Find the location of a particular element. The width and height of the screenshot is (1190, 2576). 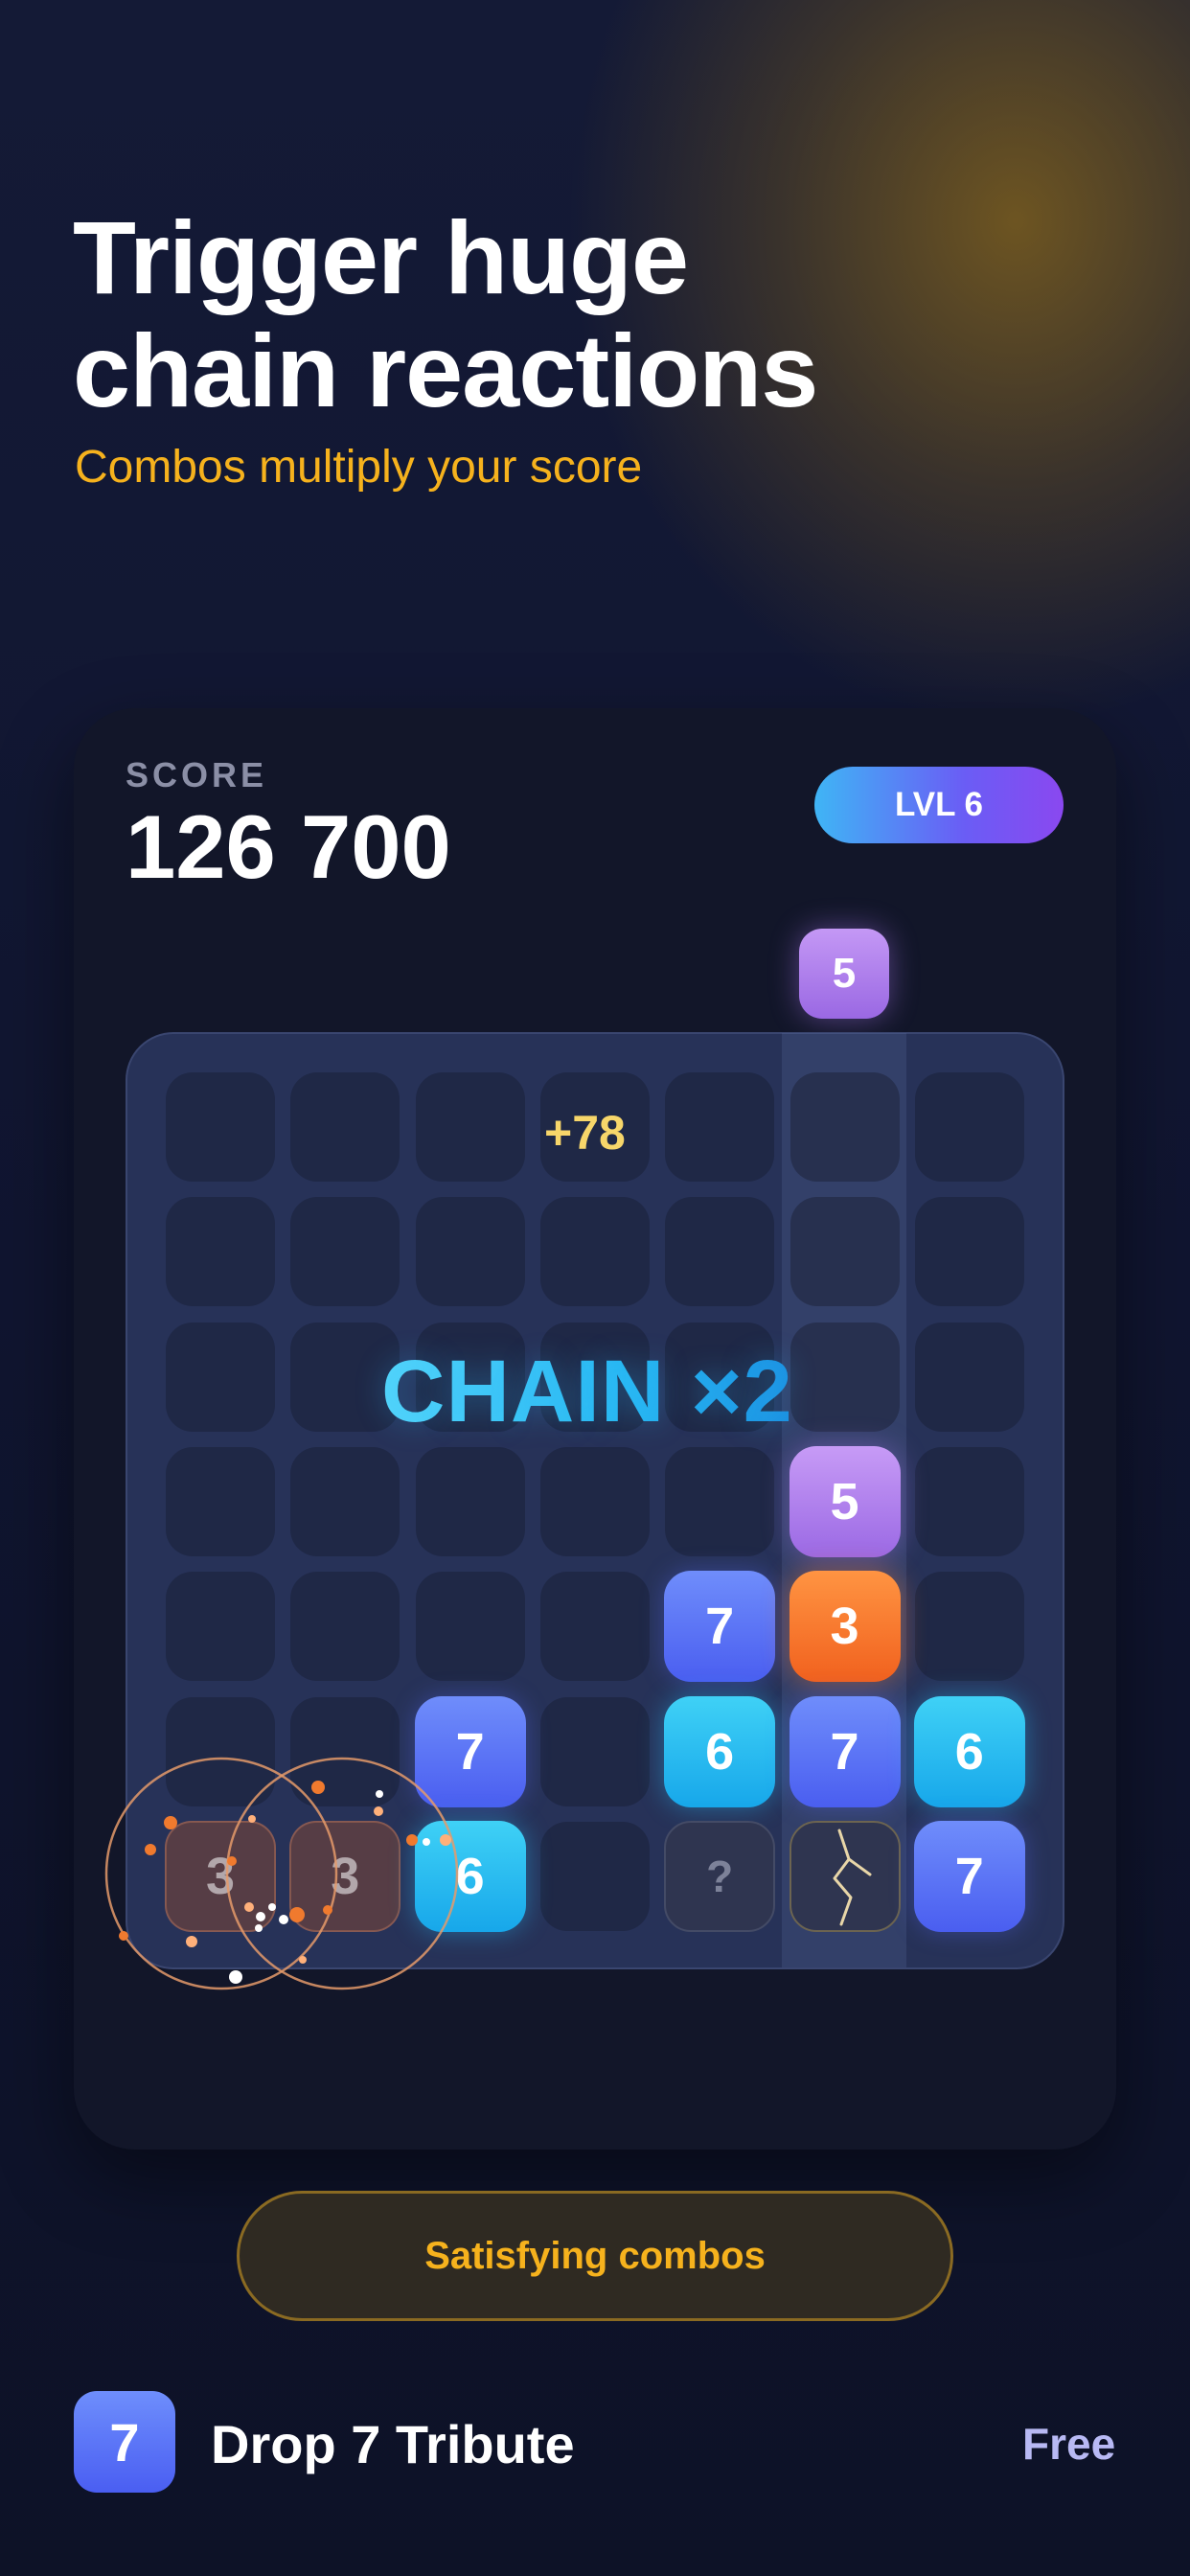

app-price: Free is located at coordinates (1069, 2444).